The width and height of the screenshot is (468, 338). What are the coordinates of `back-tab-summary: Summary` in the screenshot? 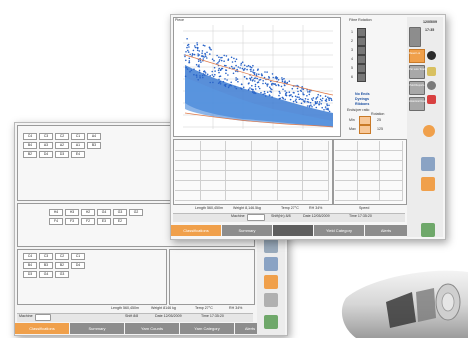 It's located at (97, 328).